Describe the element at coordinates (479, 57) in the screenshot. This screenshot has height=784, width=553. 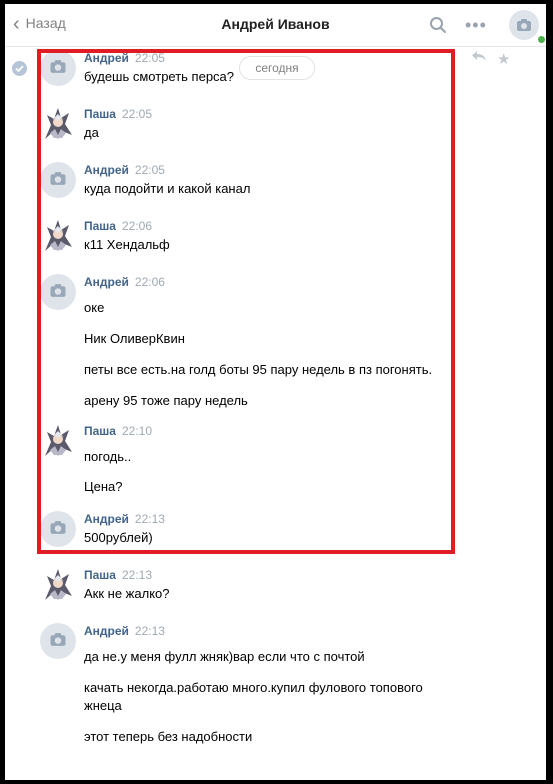
I see `reply-icon` at that location.